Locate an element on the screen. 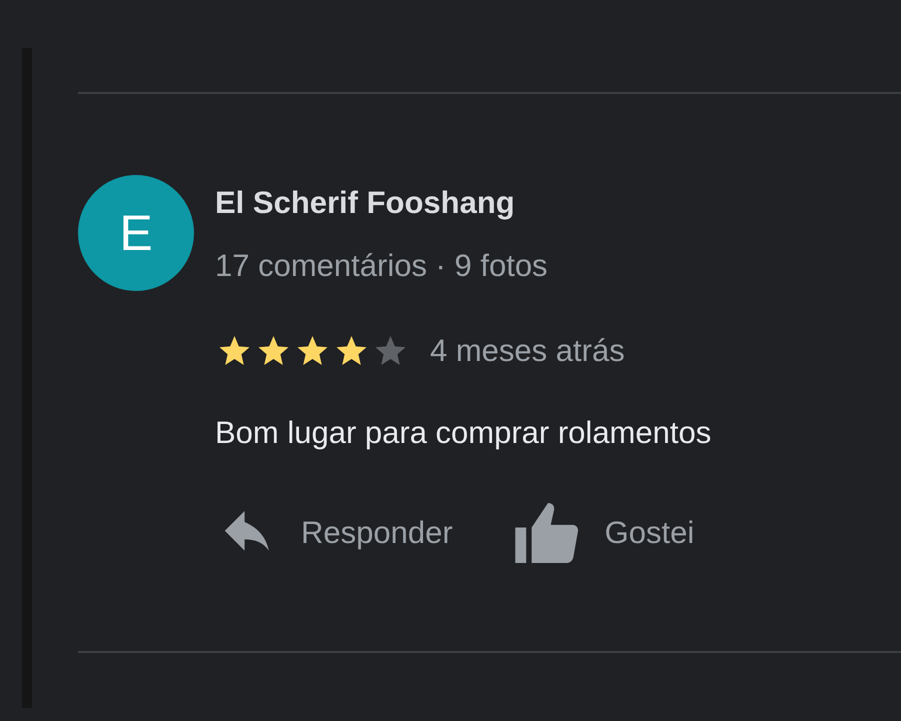  avatar: E is located at coordinates (136, 233).